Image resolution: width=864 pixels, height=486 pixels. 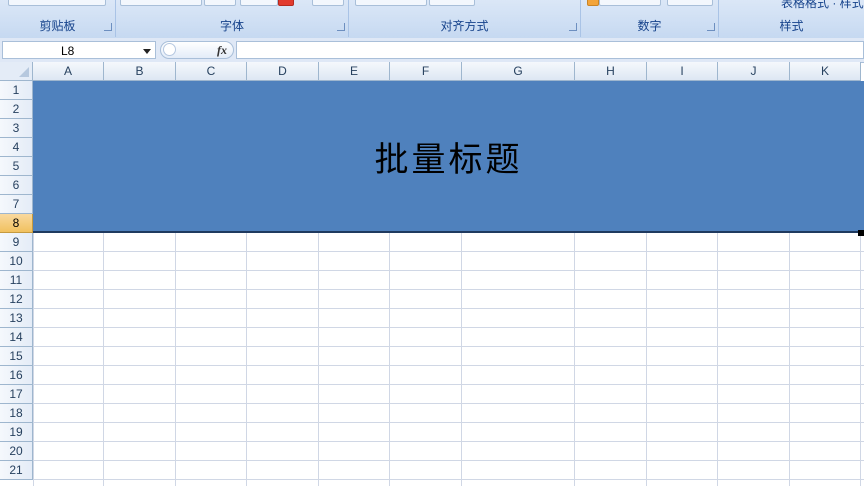 I want to click on formula-input, so click(x=550, y=50).